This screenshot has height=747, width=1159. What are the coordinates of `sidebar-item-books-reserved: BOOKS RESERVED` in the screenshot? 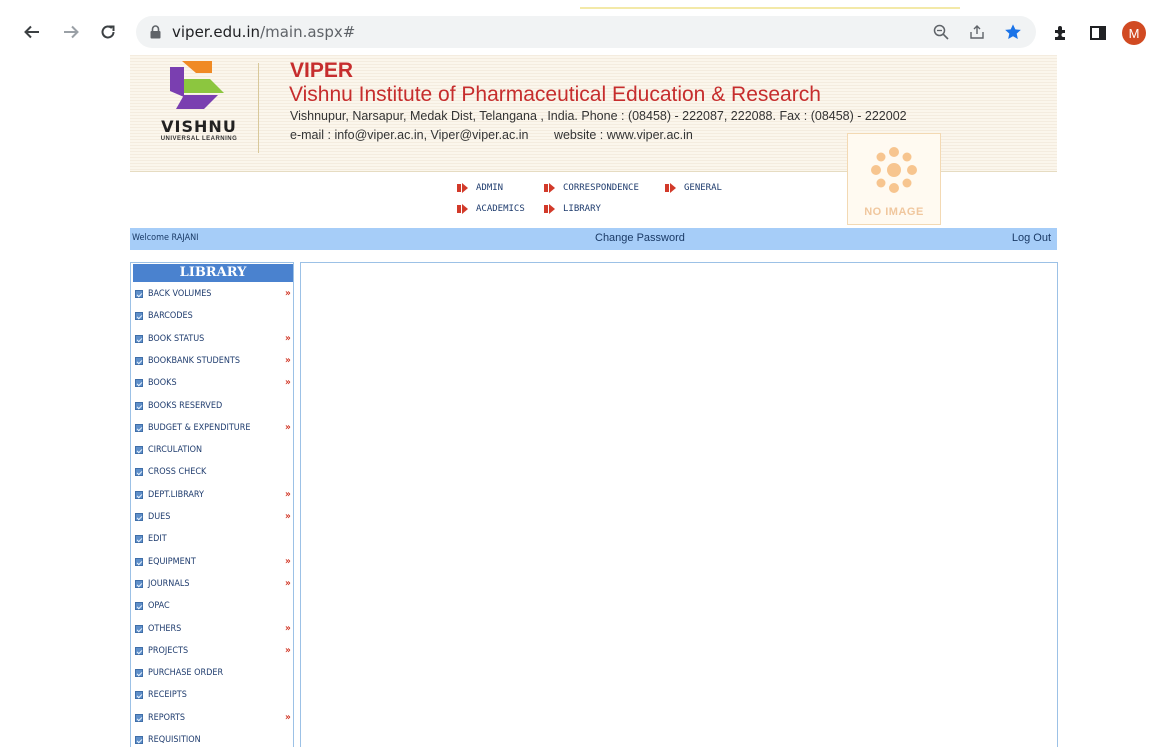 It's located at (214, 406).